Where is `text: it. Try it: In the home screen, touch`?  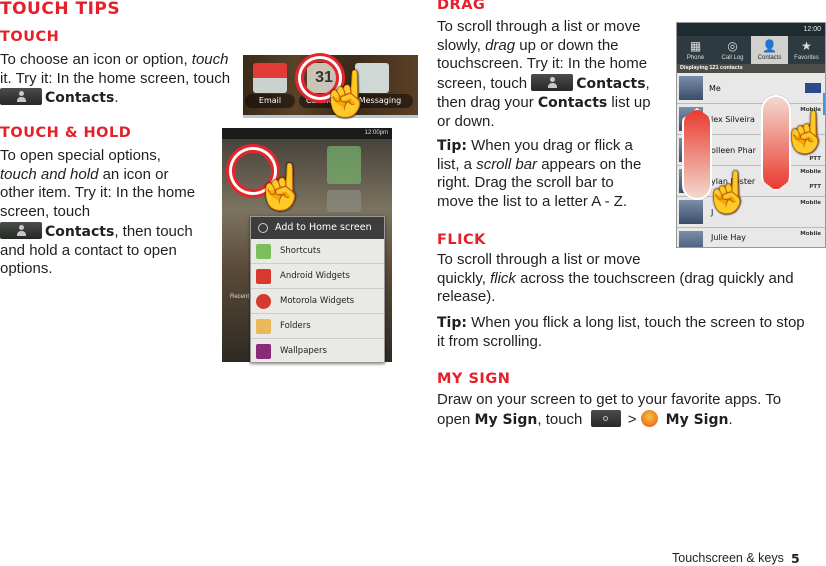 text: it. Try it: In the home screen, touch is located at coordinates (115, 78).